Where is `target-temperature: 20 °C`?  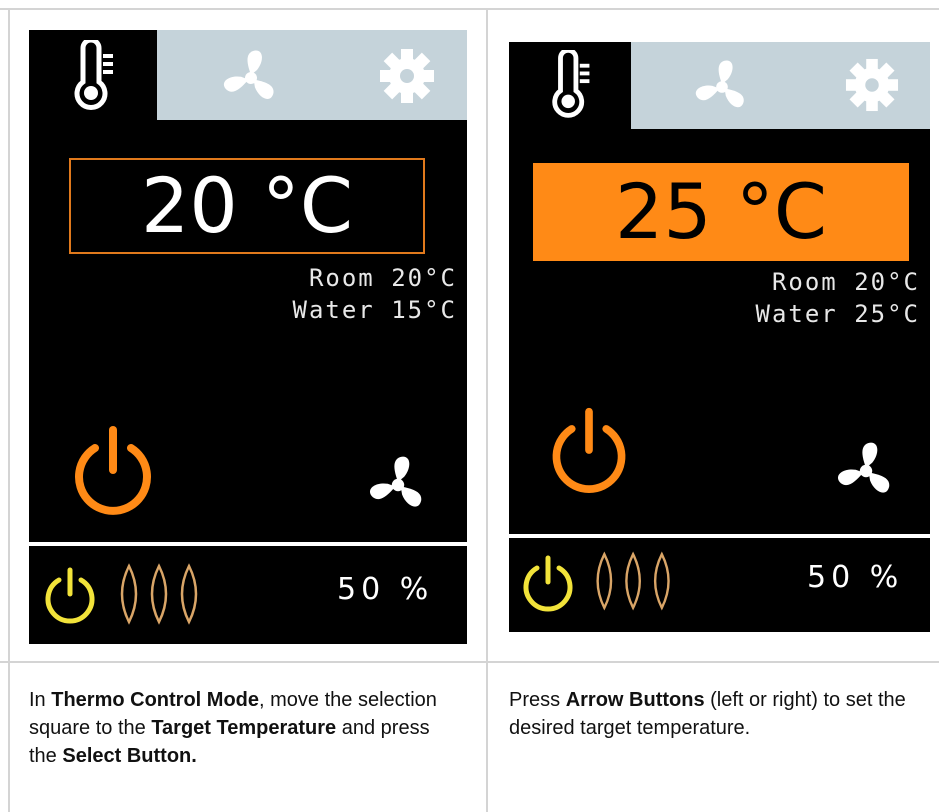 target-temperature: 20 °C is located at coordinates (247, 206).